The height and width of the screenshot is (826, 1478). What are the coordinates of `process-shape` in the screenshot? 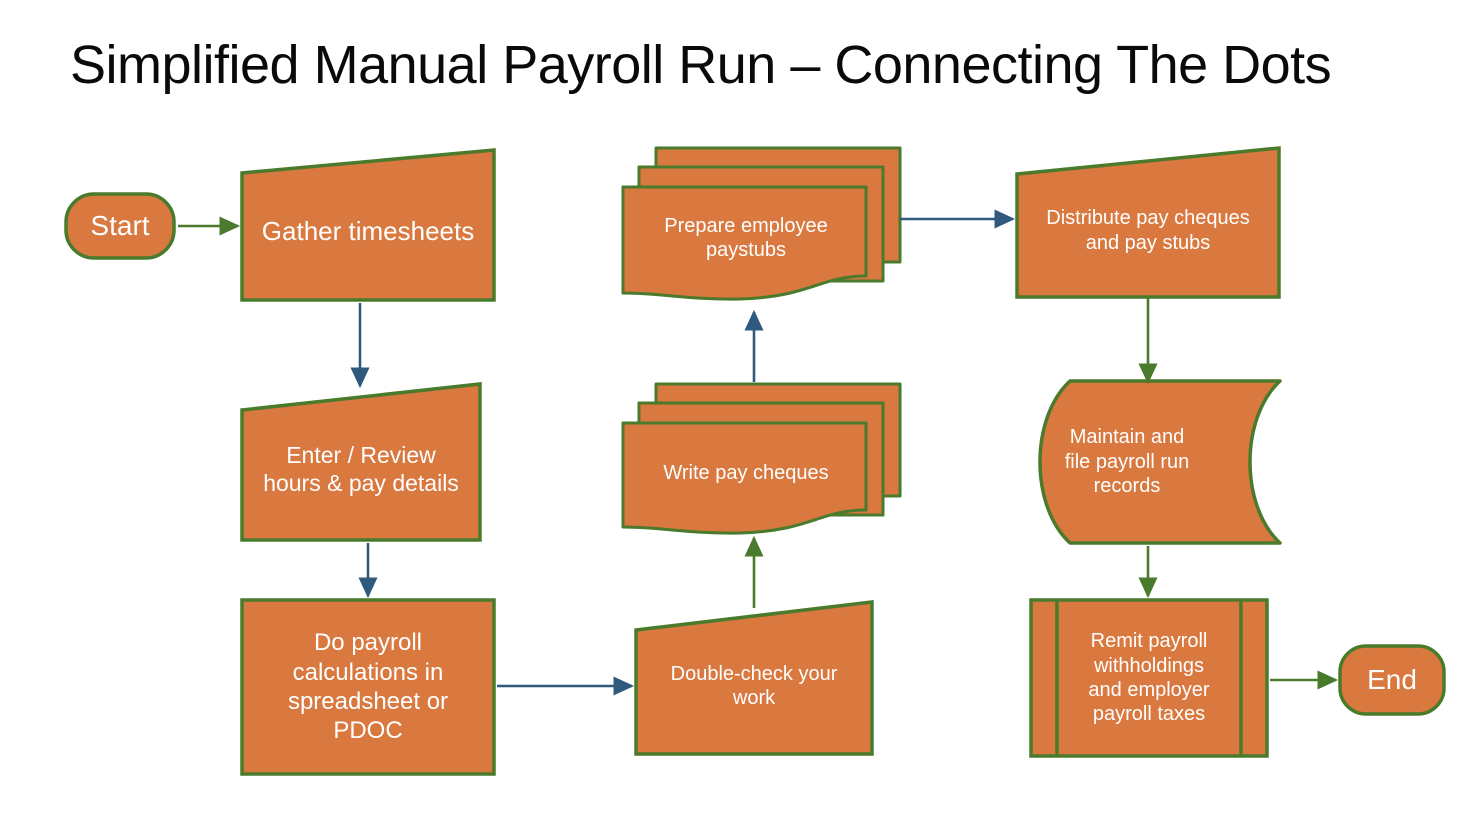 It's located at (368, 687).